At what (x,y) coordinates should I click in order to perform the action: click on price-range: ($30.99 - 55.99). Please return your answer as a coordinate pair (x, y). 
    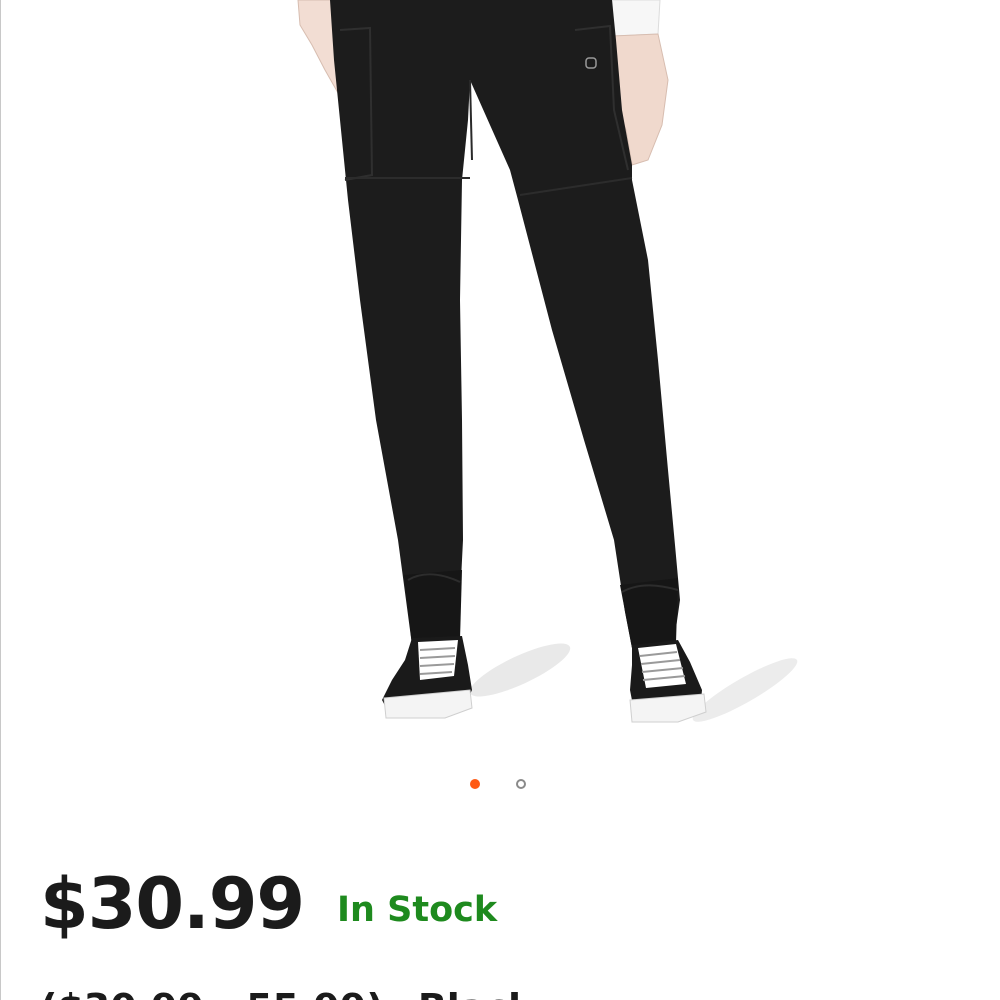
    Looking at the image, I should click on (212, 993).